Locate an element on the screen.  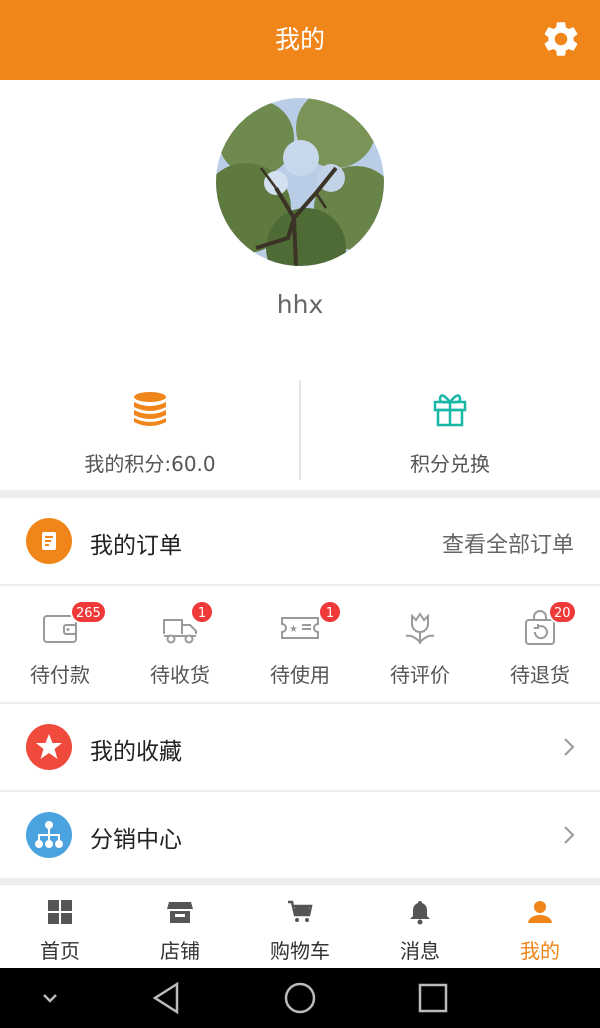
order-status-row: 265 待付款 1 待收货 ★ 1 待使用 待评价 20 待退货 is located at coordinates (300, 644).